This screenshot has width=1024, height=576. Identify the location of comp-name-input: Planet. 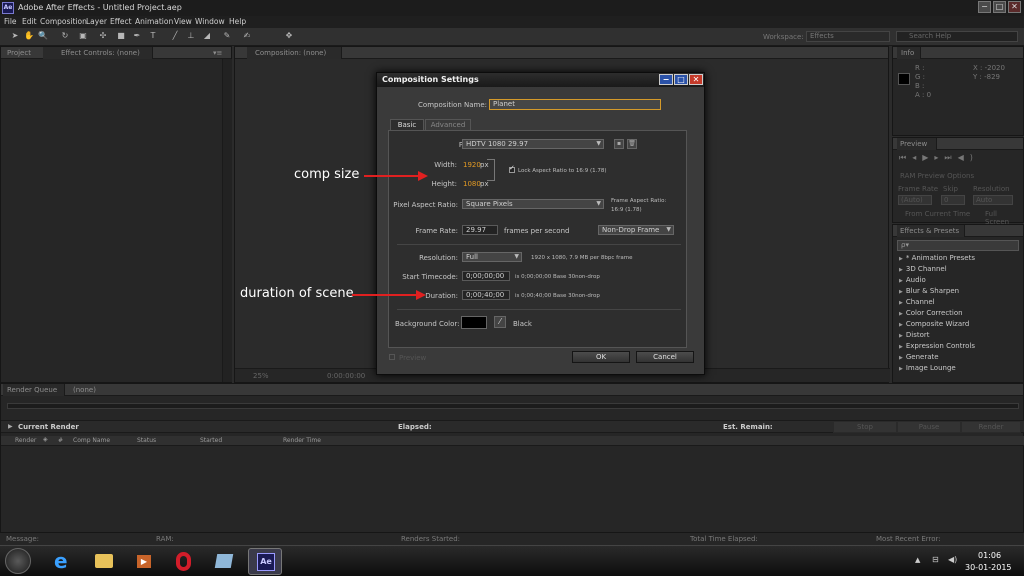
(575, 104).